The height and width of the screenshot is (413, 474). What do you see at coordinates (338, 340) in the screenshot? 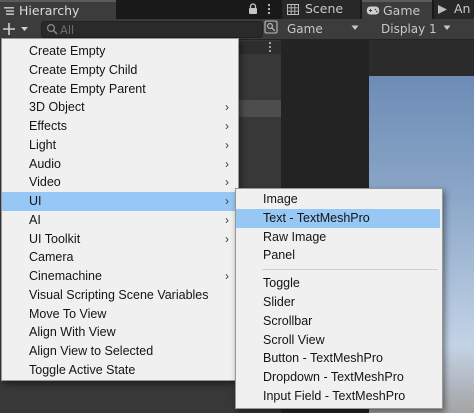
I see `submenu-item-scroll-view: Scroll View` at bounding box center [338, 340].